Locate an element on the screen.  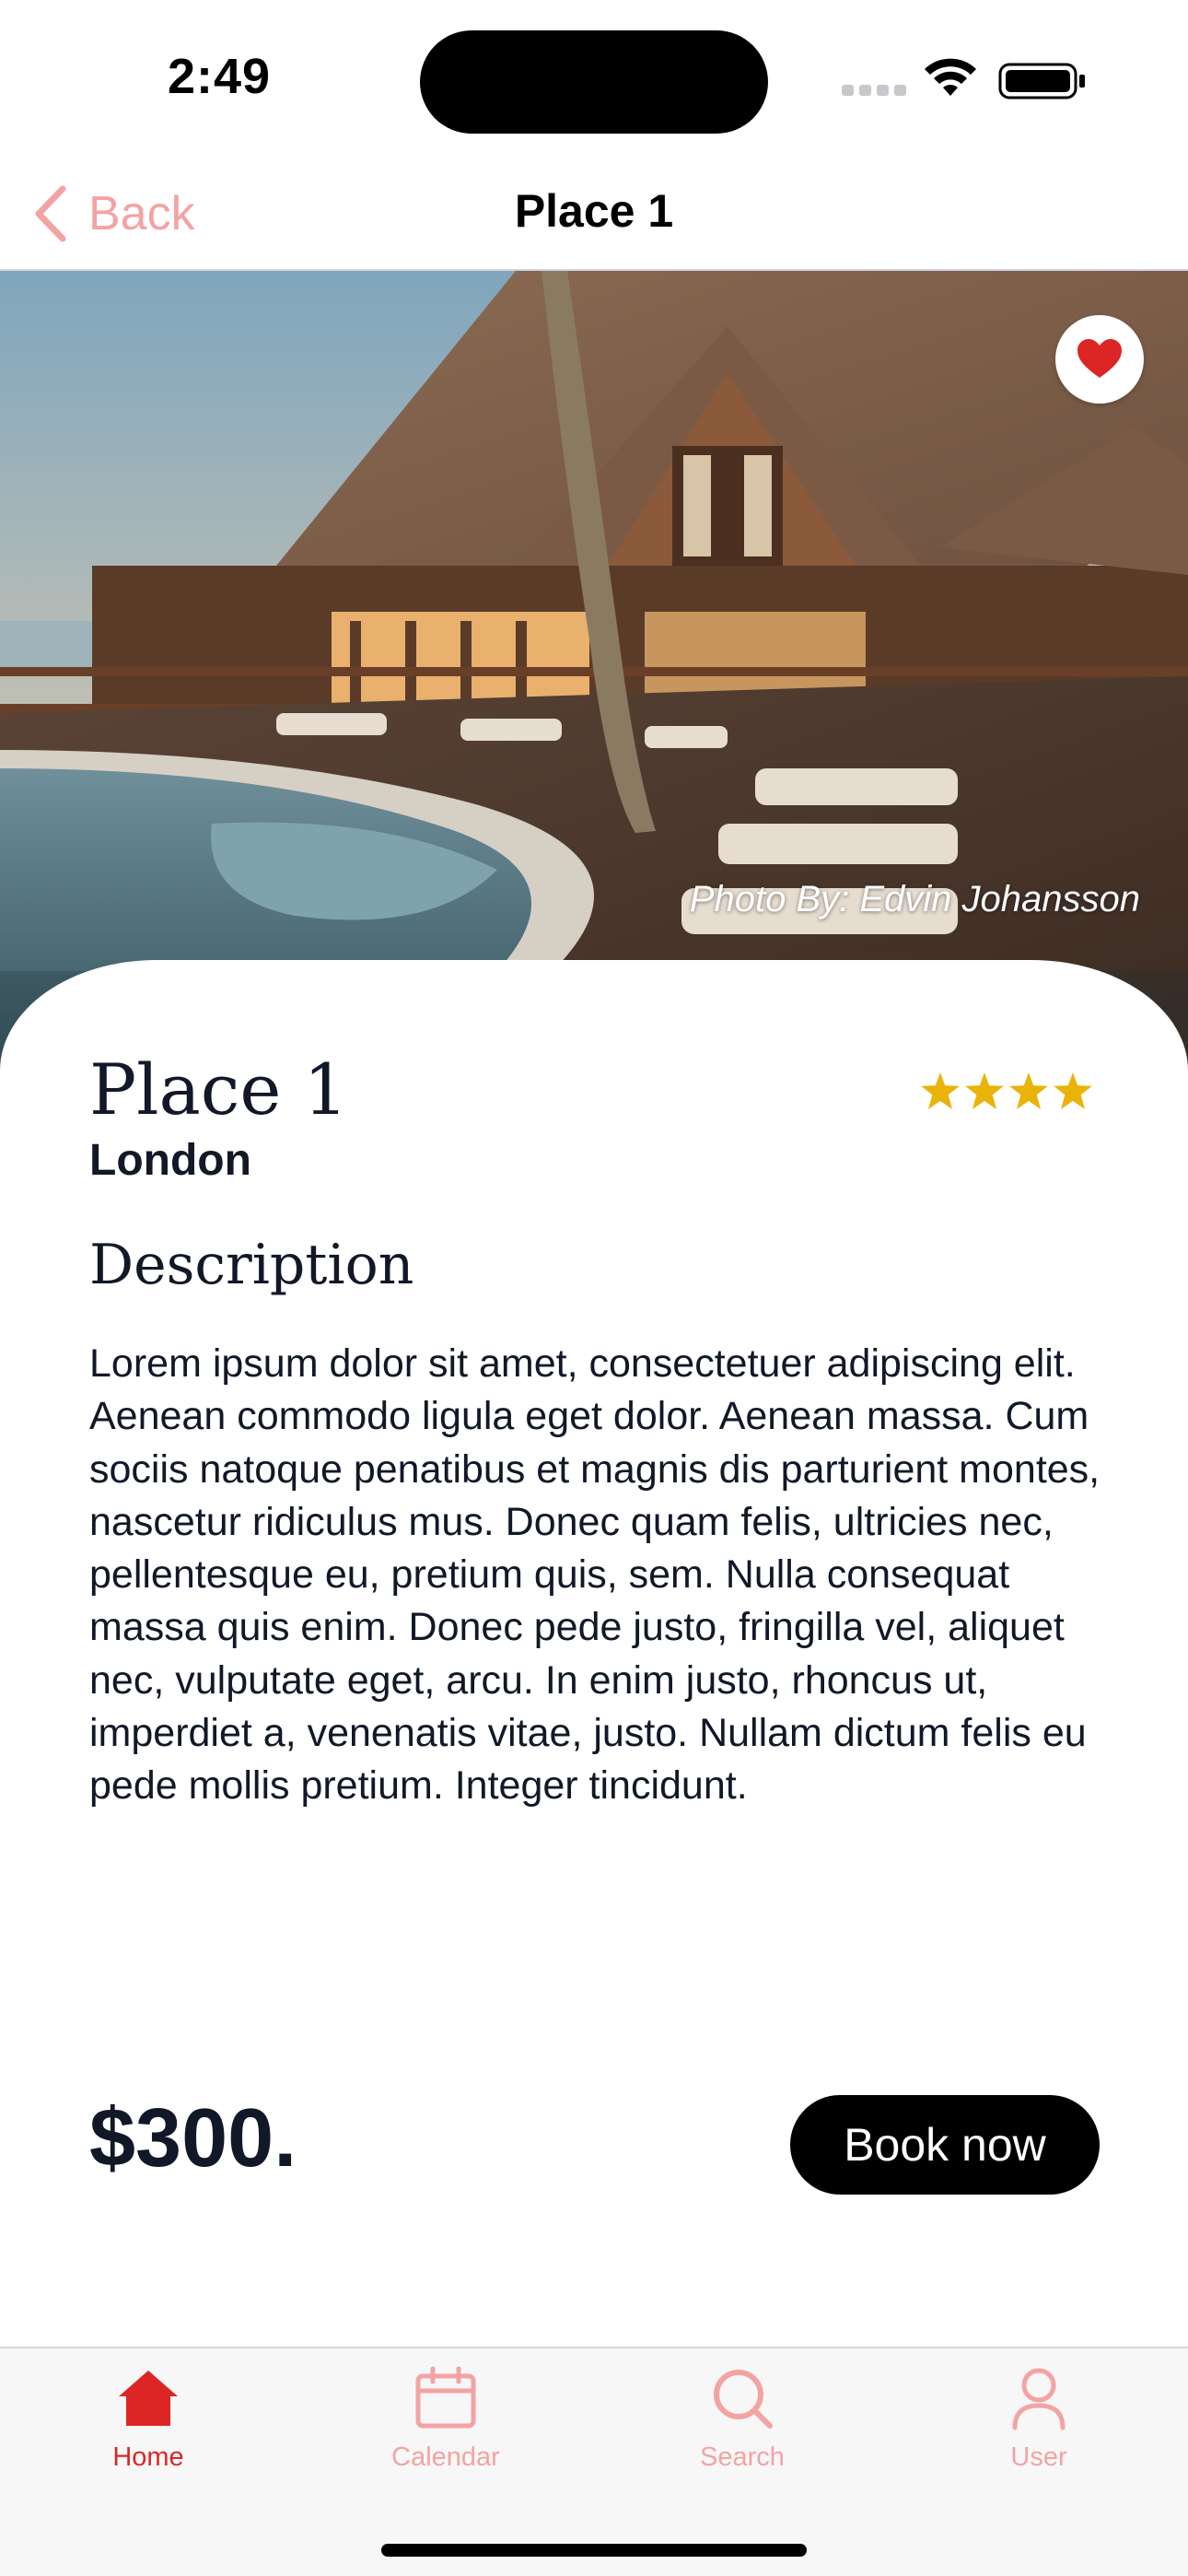
tab-label: User is located at coordinates (1038, 2457).